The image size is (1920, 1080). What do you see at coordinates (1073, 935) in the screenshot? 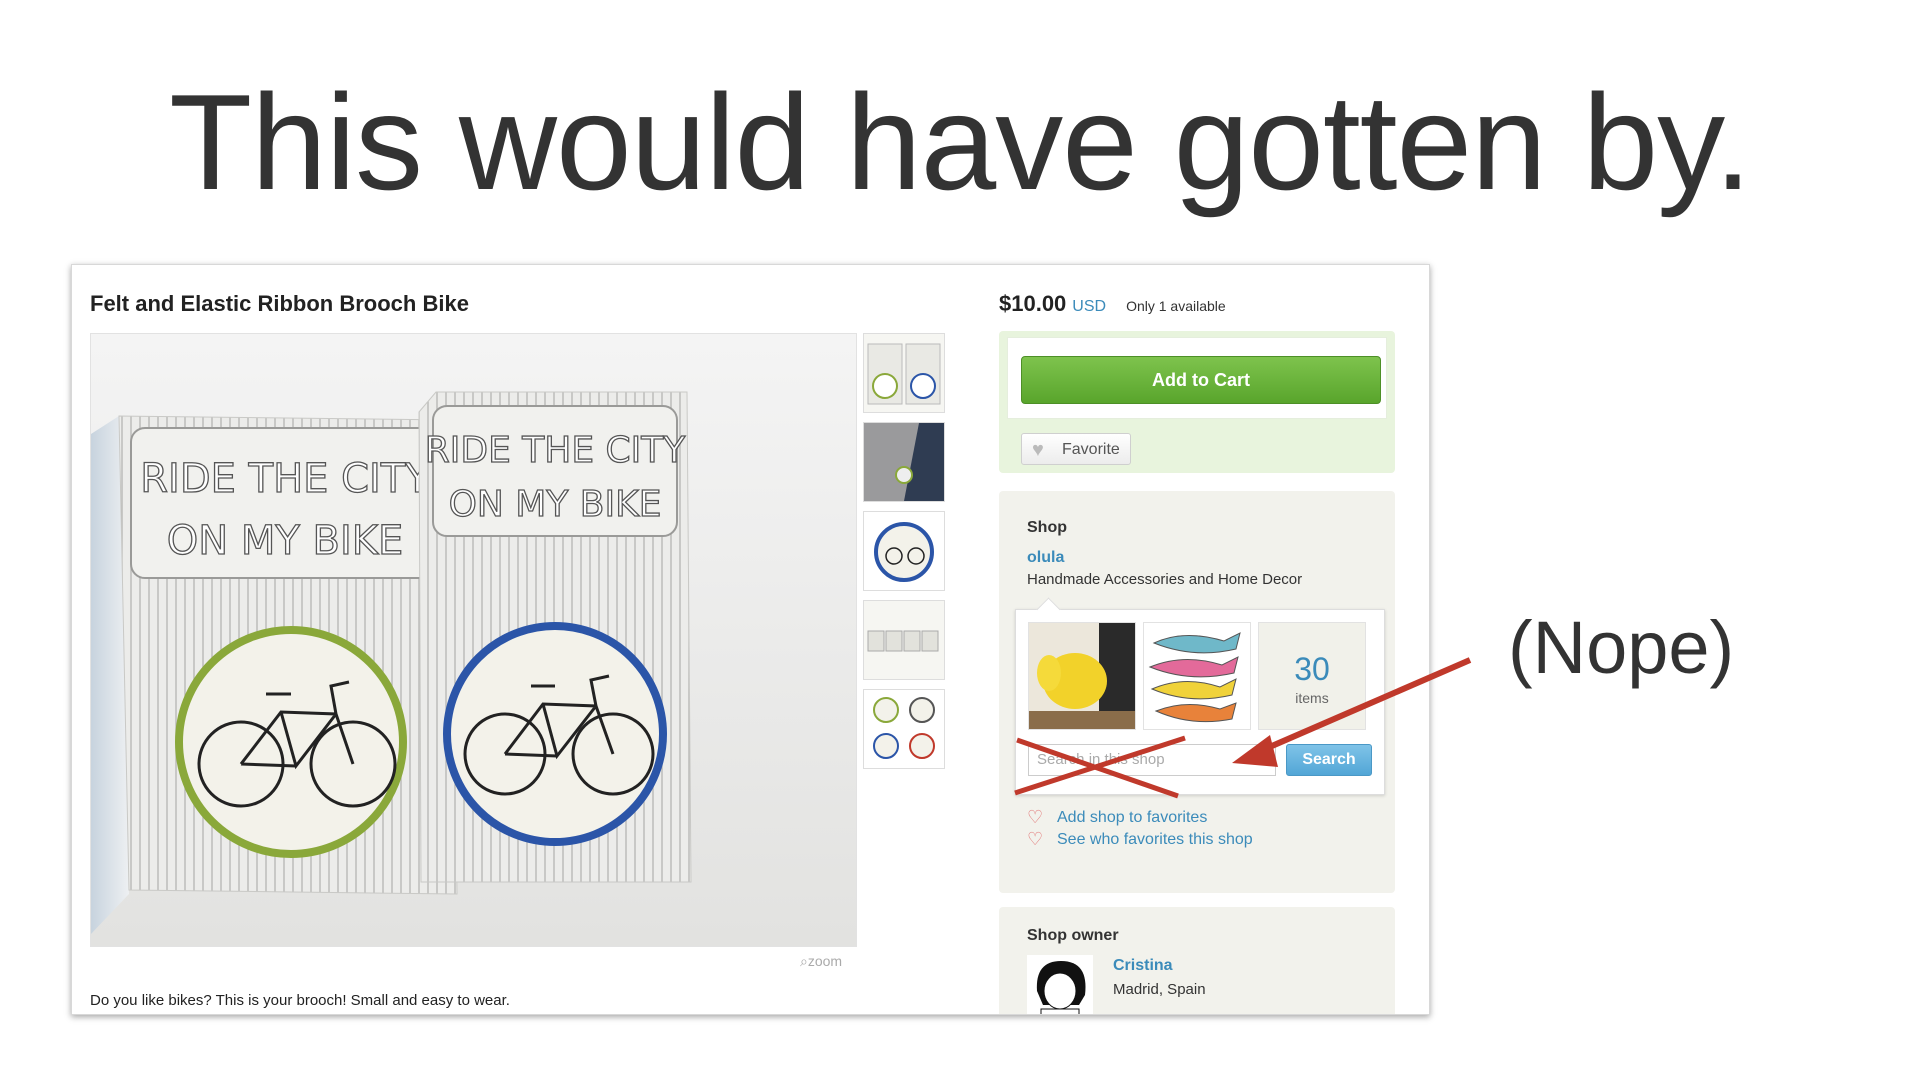
I see `shop-owner-label: Shop owner` at bounding box center [1073, 935].